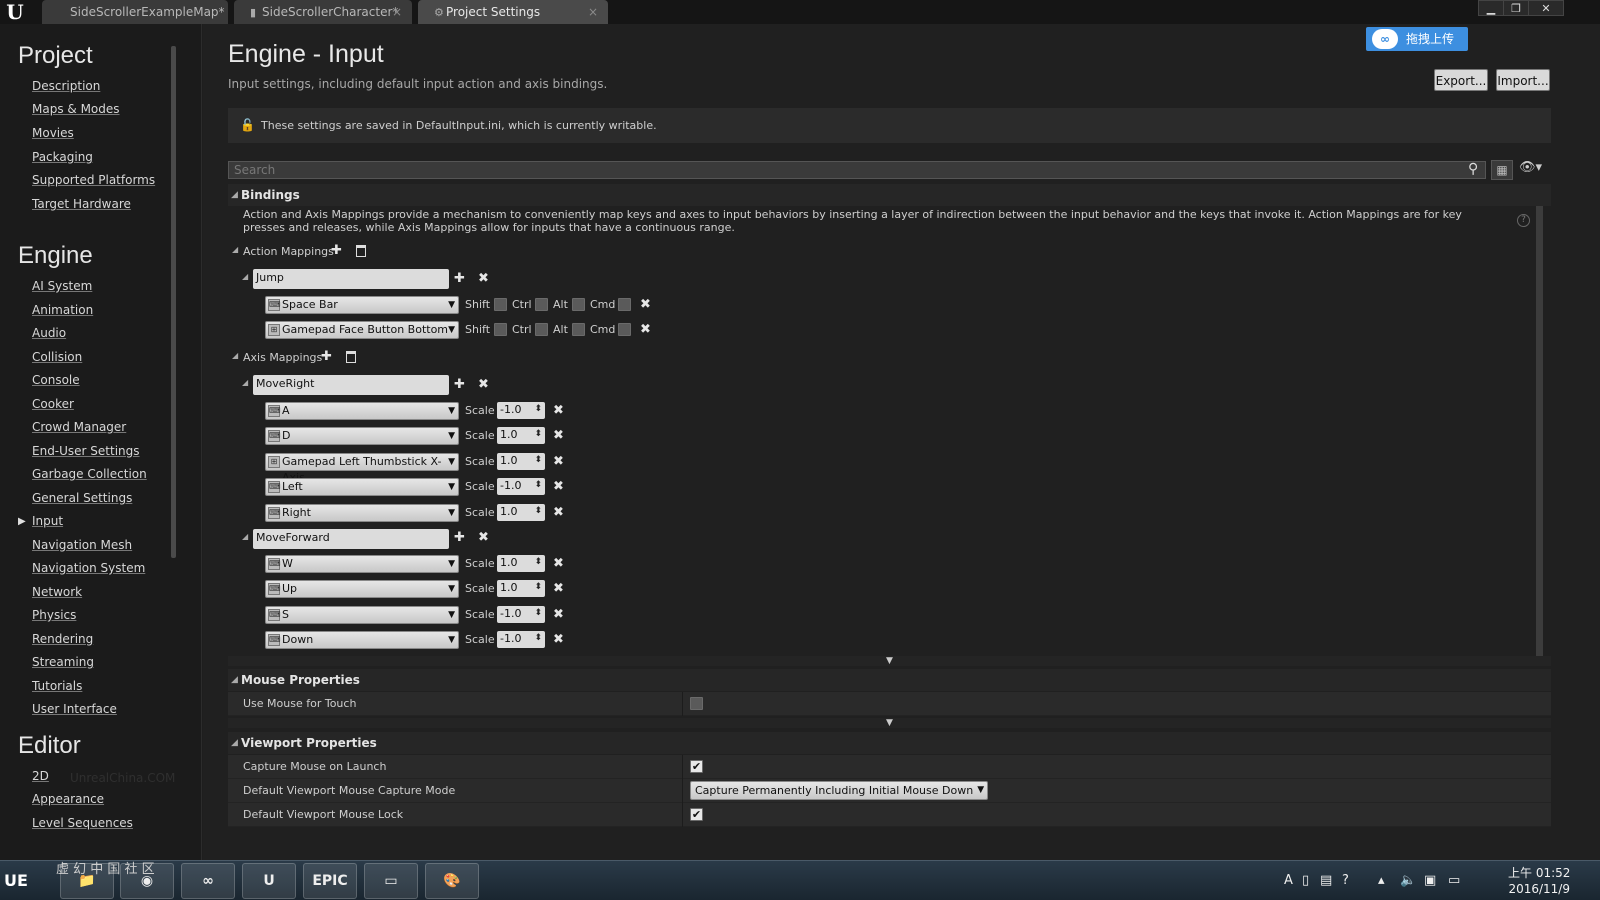  I want to click on sidebar-item-rendering: Rendering, so click(62, 639).